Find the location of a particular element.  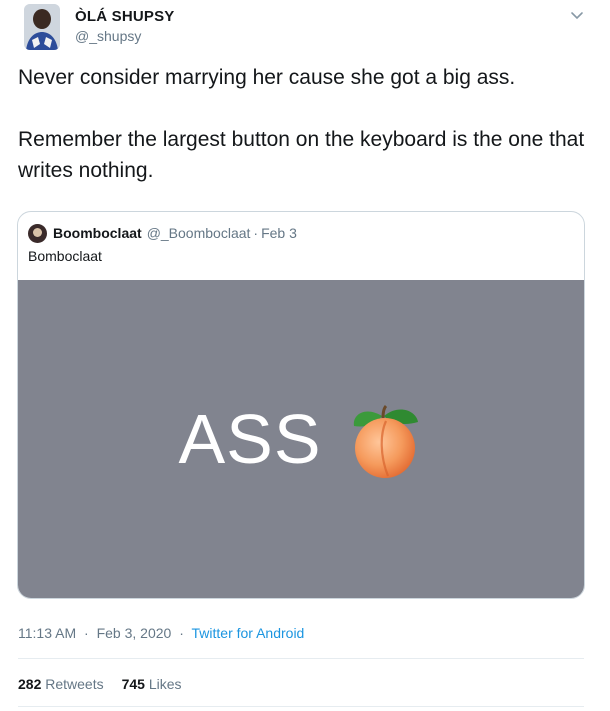

likes-count: 745 is located at coordinates (133, 684).